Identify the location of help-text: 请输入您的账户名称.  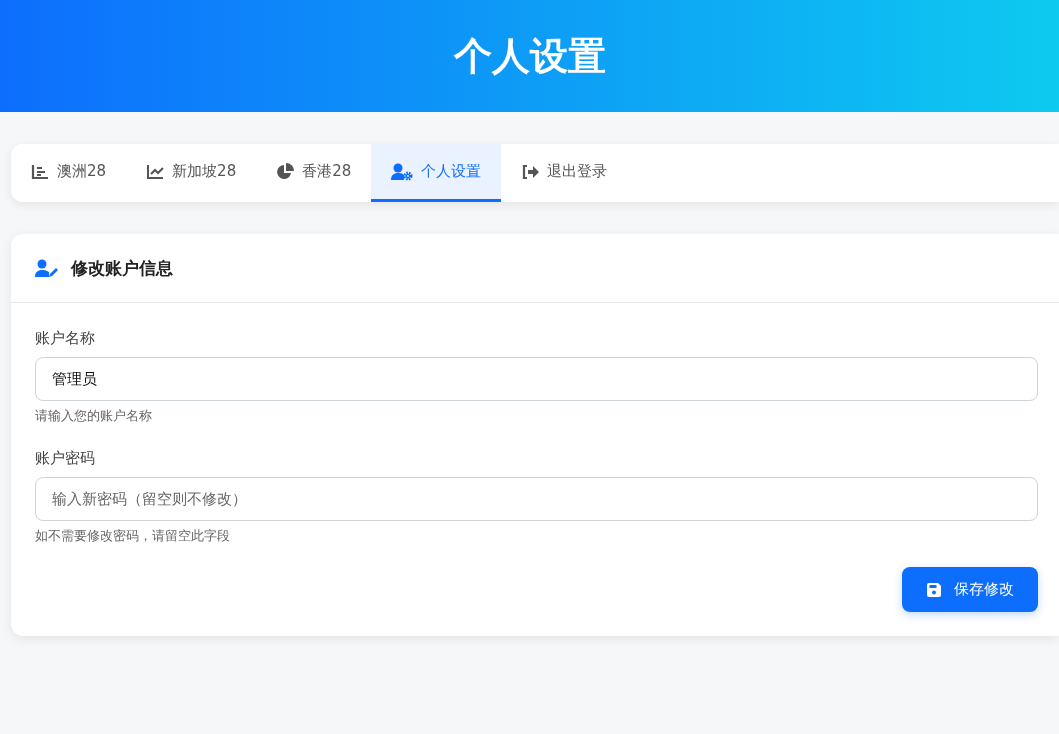
(94, 416).